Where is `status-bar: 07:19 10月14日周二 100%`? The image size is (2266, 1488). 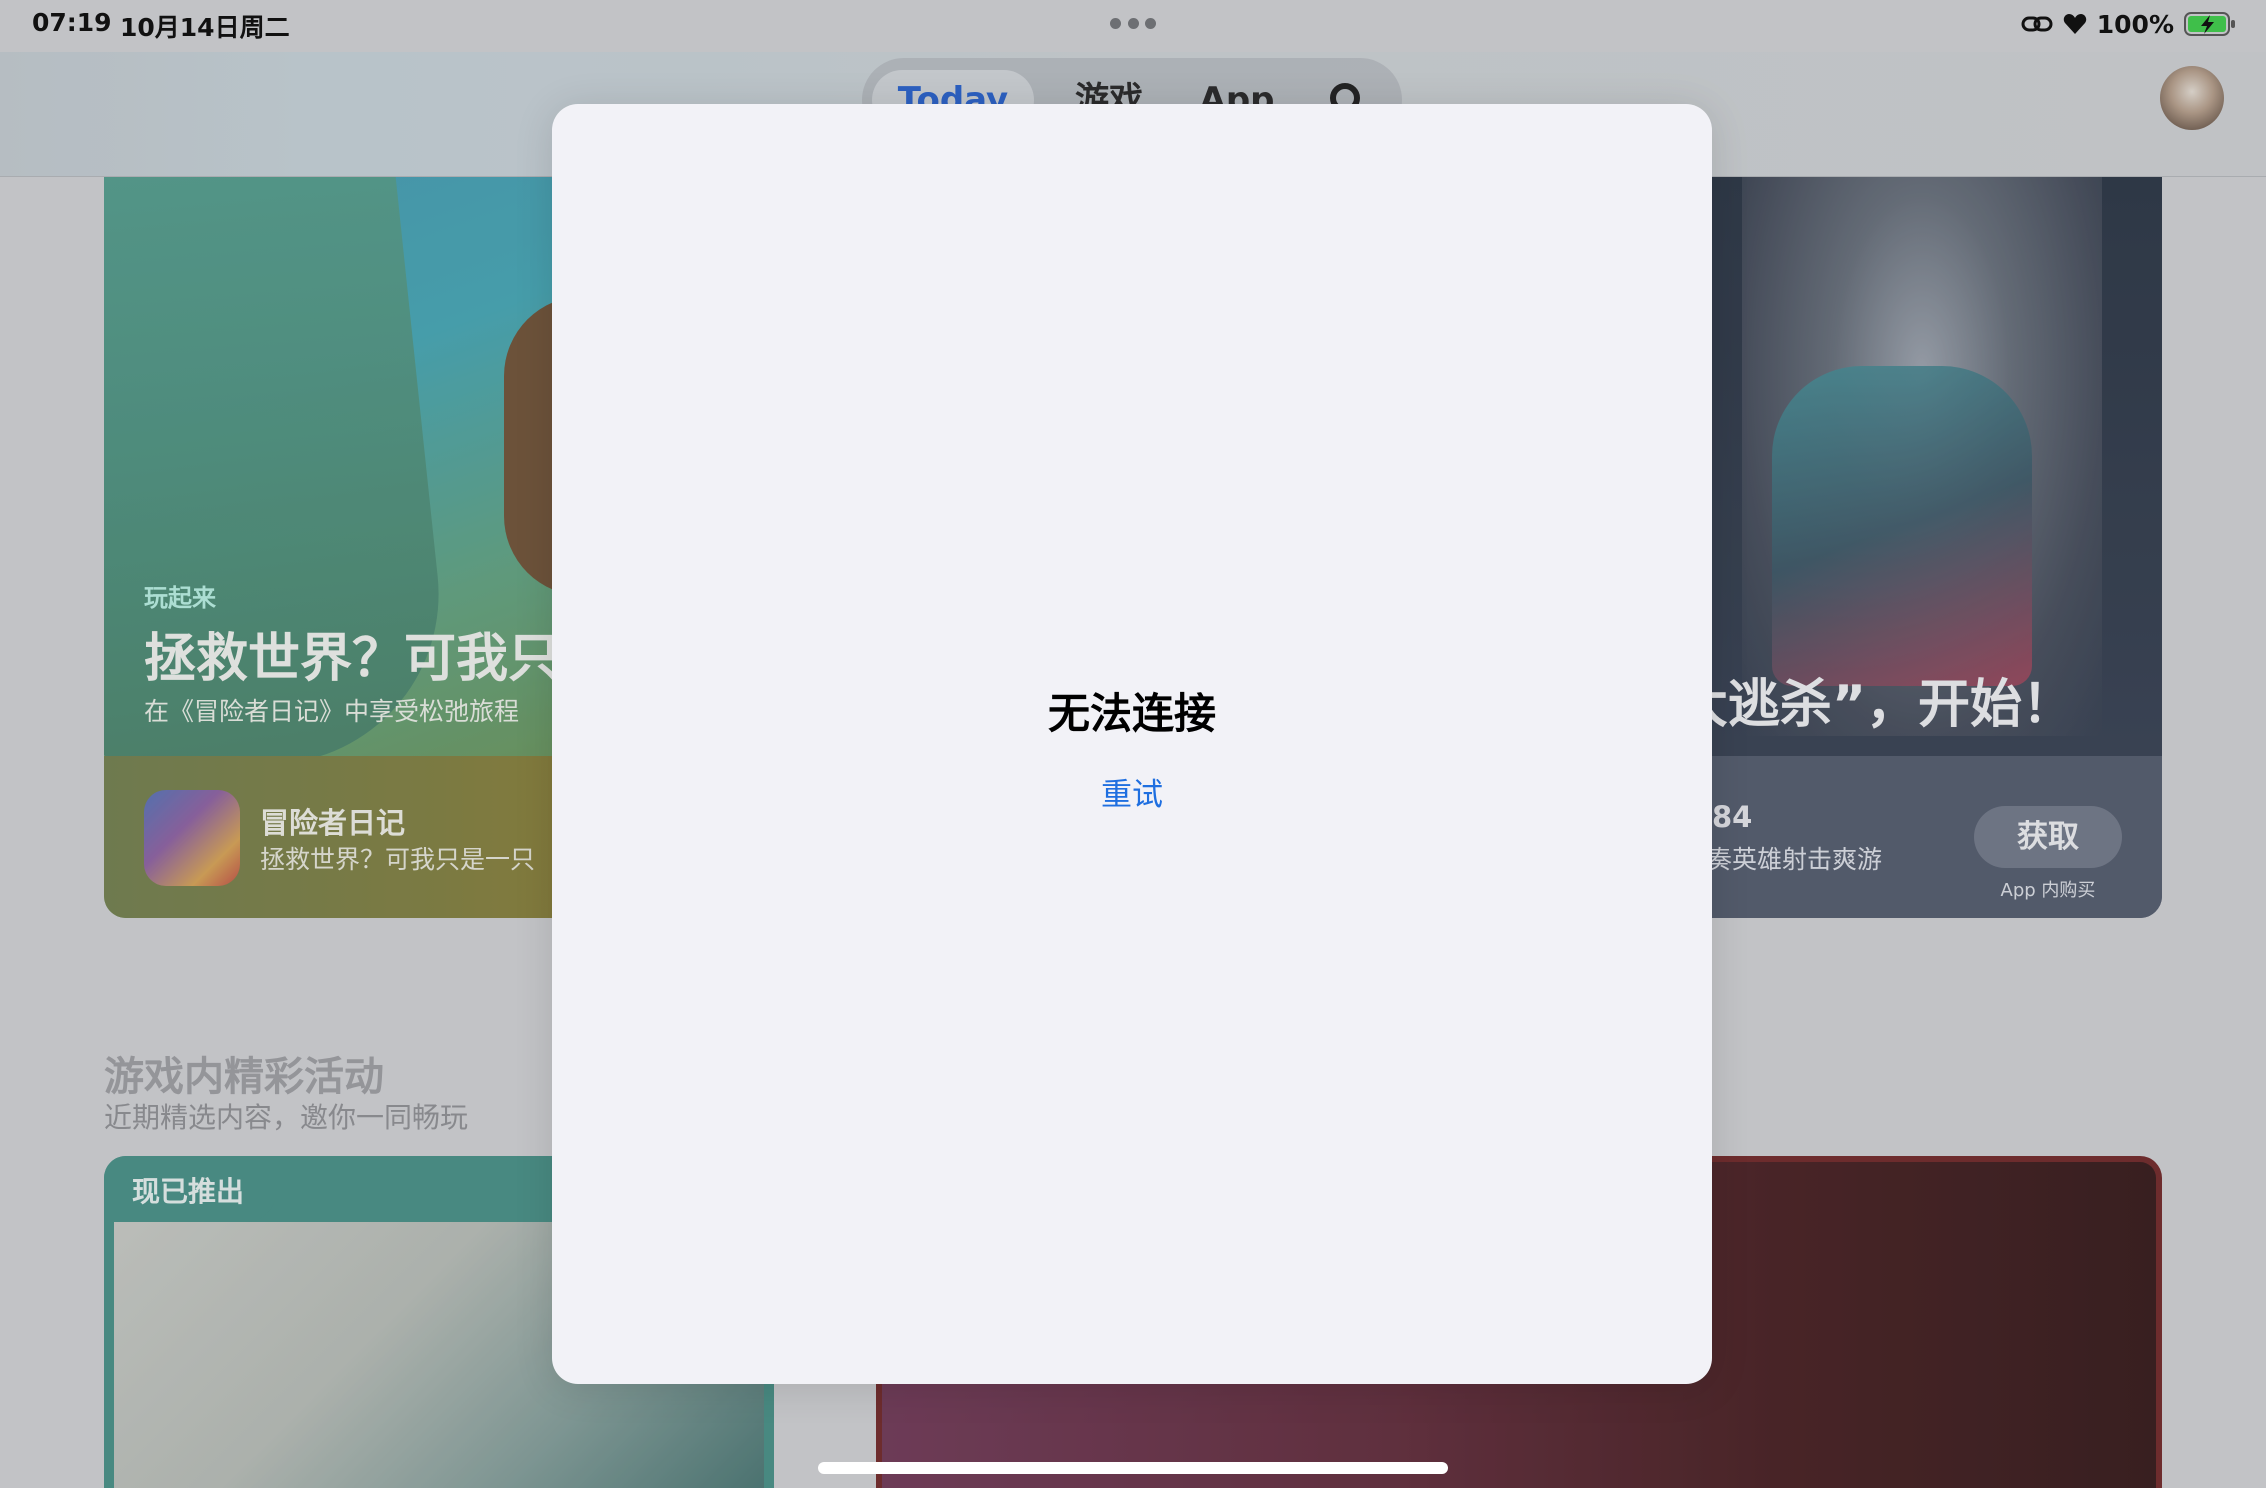
status-bar: 07:19 10月14日周二 100% is located at coordinates (1133, 26).